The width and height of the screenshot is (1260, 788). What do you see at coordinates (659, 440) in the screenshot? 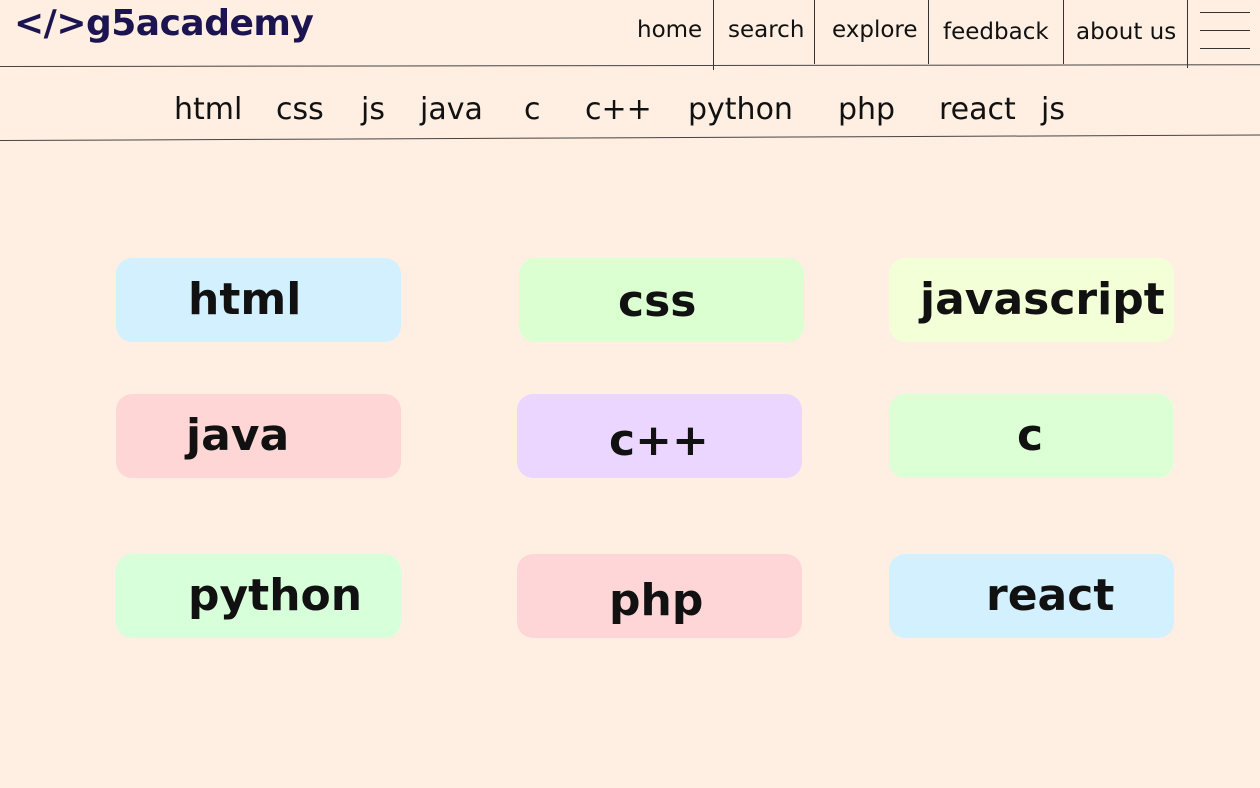
I see `card-label: c++` at bounding box center [659, 440].